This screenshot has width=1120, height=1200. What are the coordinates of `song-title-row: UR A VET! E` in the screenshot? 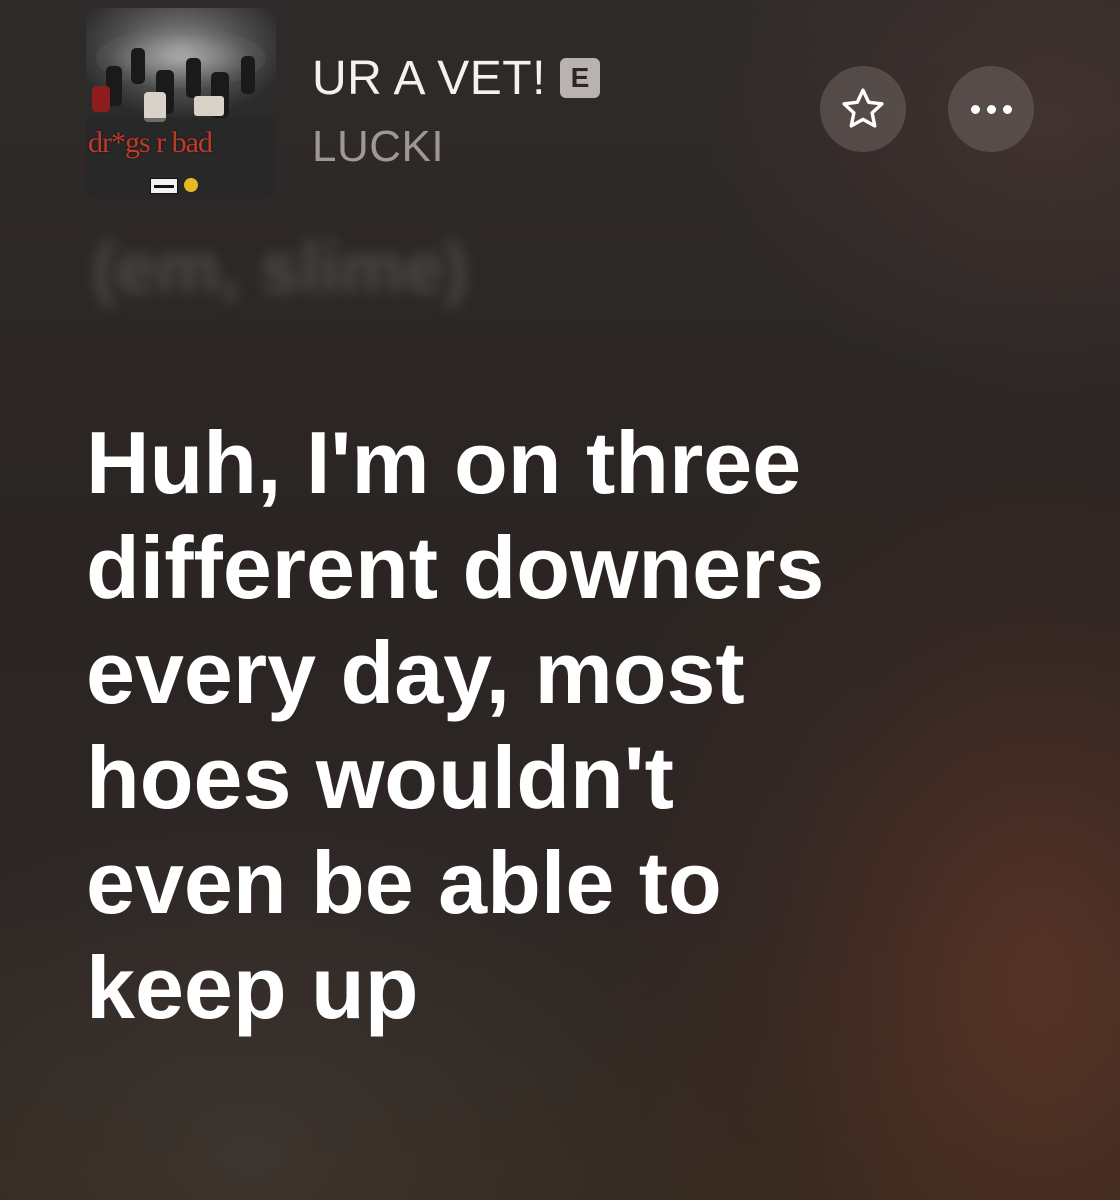 It's located at (456, 78).